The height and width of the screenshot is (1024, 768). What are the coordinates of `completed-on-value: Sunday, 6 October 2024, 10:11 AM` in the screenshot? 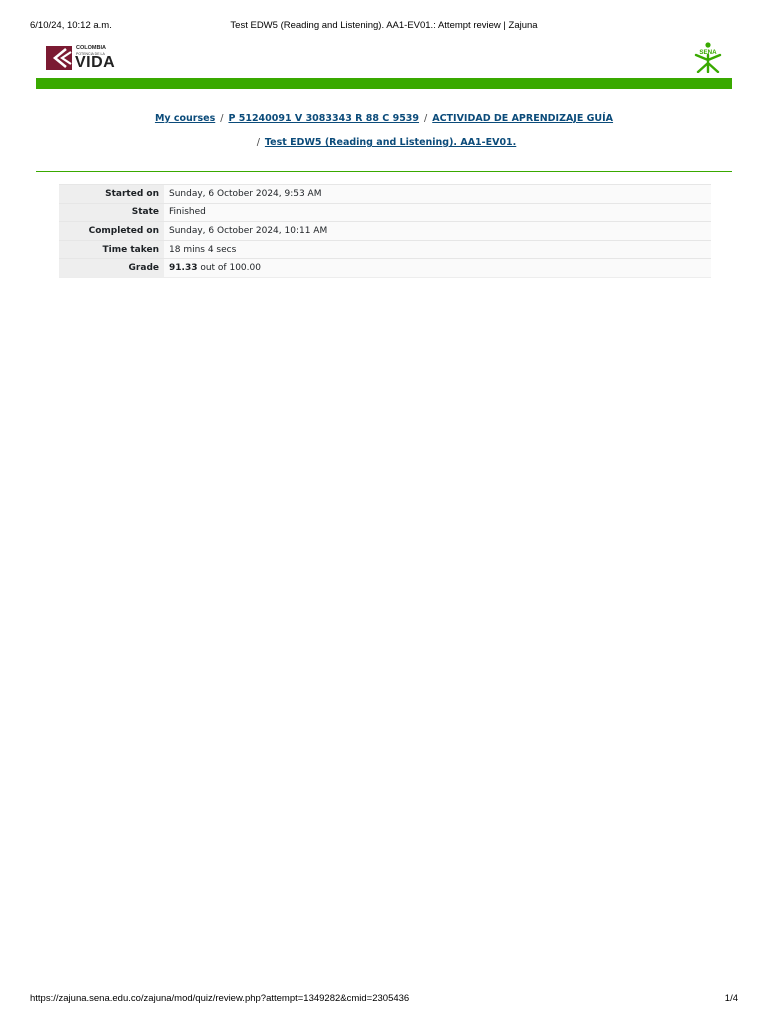 It's located at (437, 231).